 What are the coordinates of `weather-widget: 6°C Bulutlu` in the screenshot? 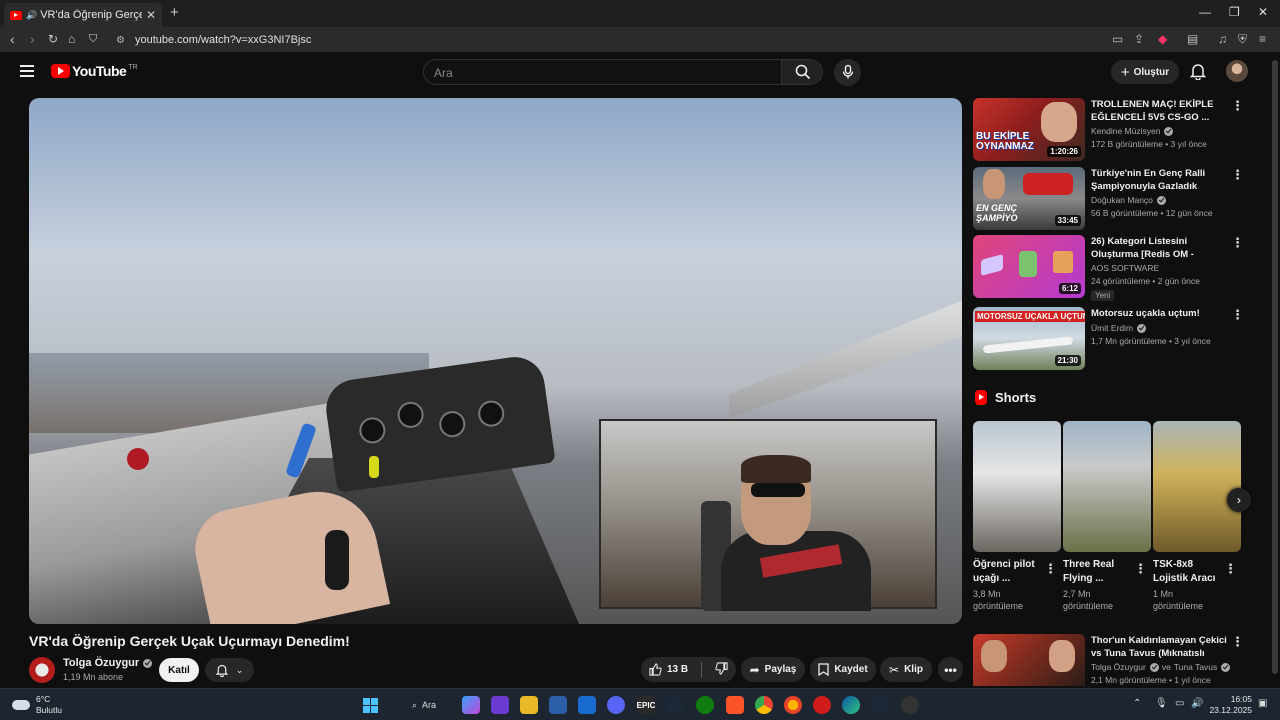 It's located at (37, 705).